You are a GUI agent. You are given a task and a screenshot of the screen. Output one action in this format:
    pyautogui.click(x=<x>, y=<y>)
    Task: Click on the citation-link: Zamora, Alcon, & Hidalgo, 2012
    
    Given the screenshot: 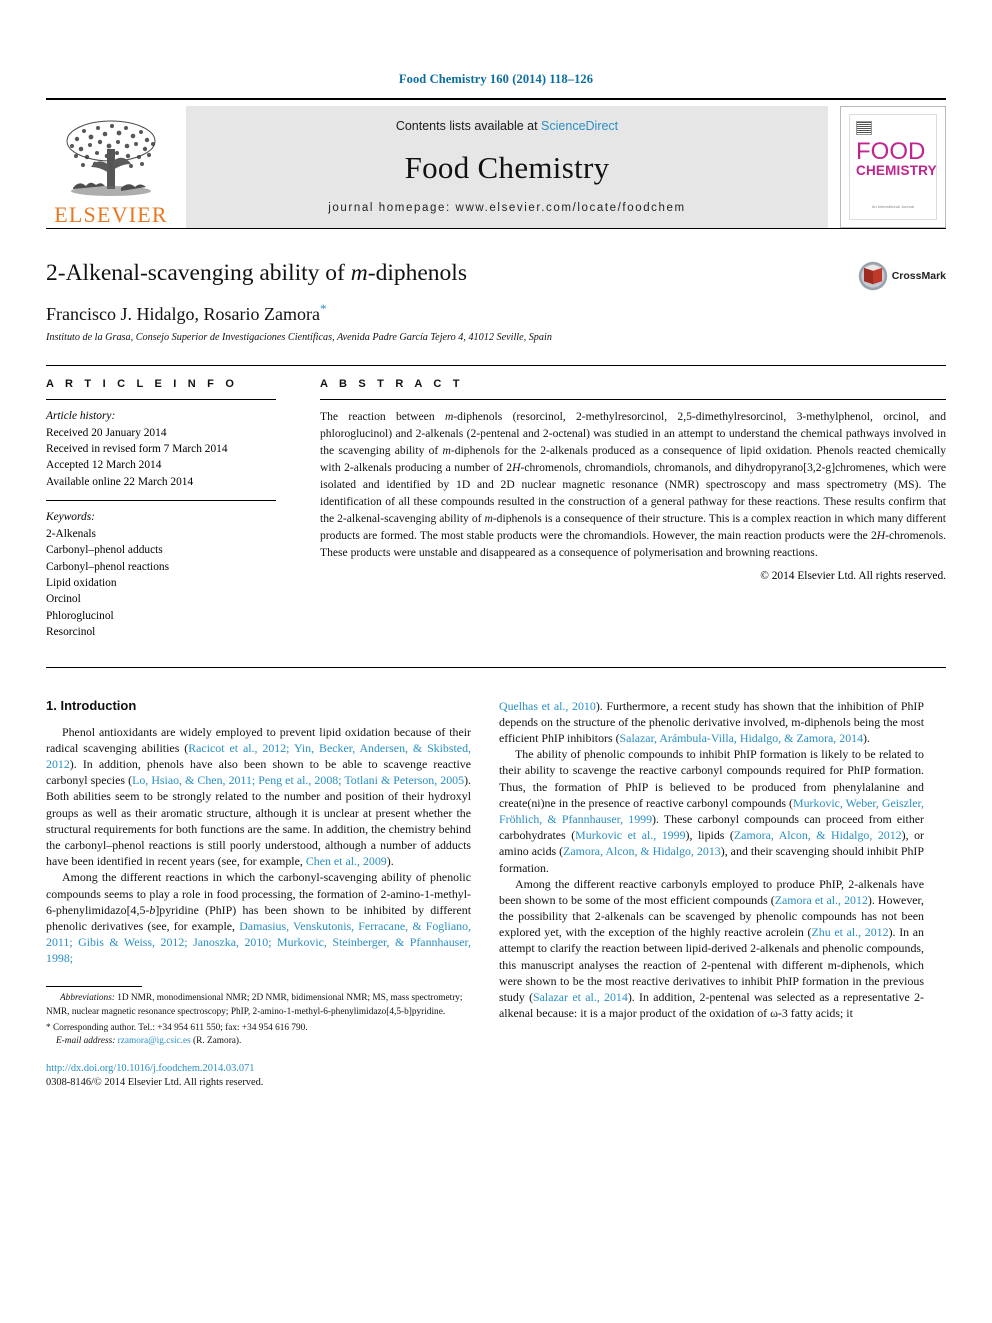 What is the action you would take?
    pyautogui.click(x=818, y=835)
    